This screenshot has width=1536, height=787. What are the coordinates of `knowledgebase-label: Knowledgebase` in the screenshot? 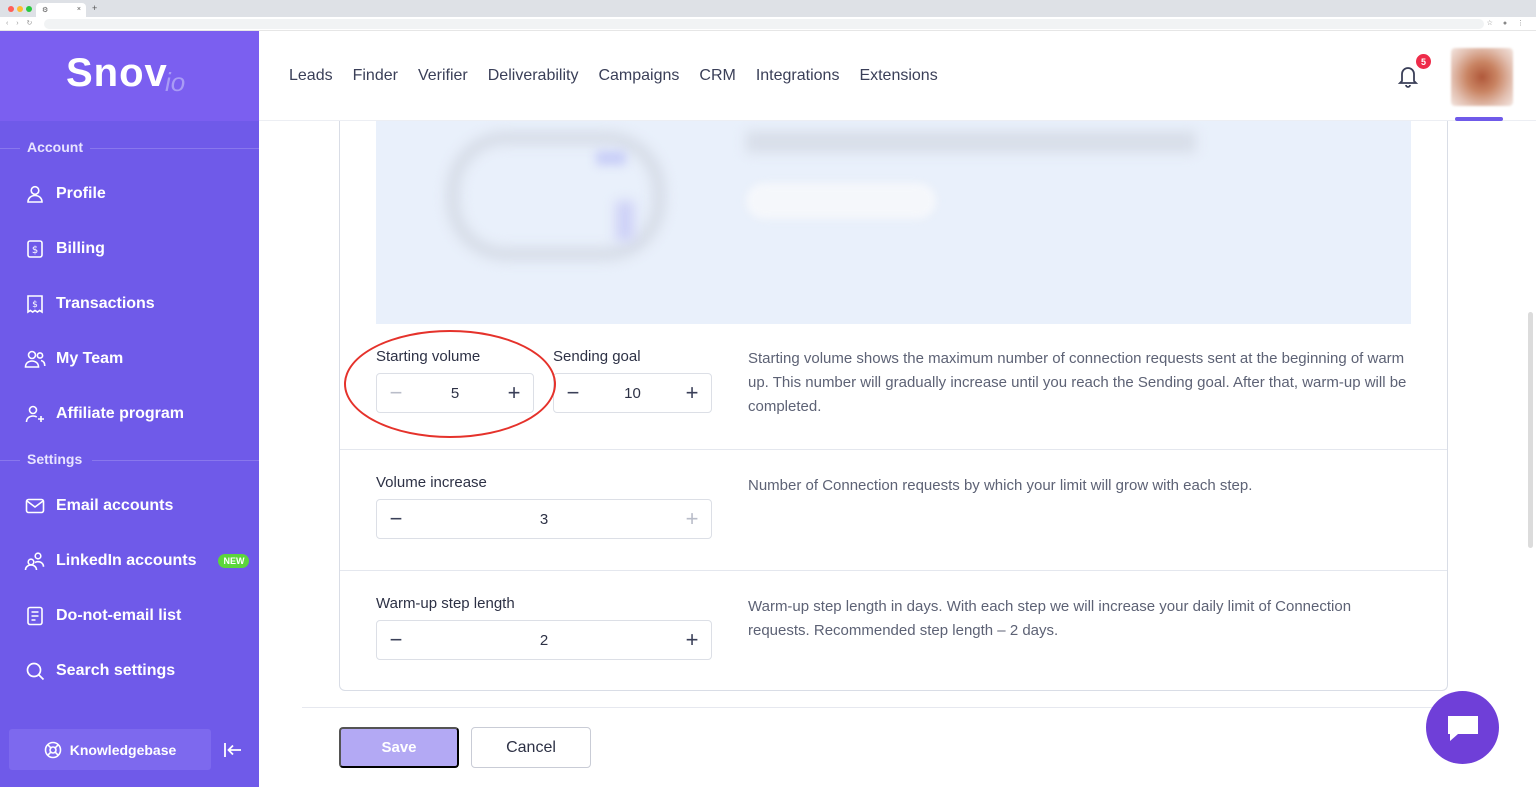 It's located at (123, 749).